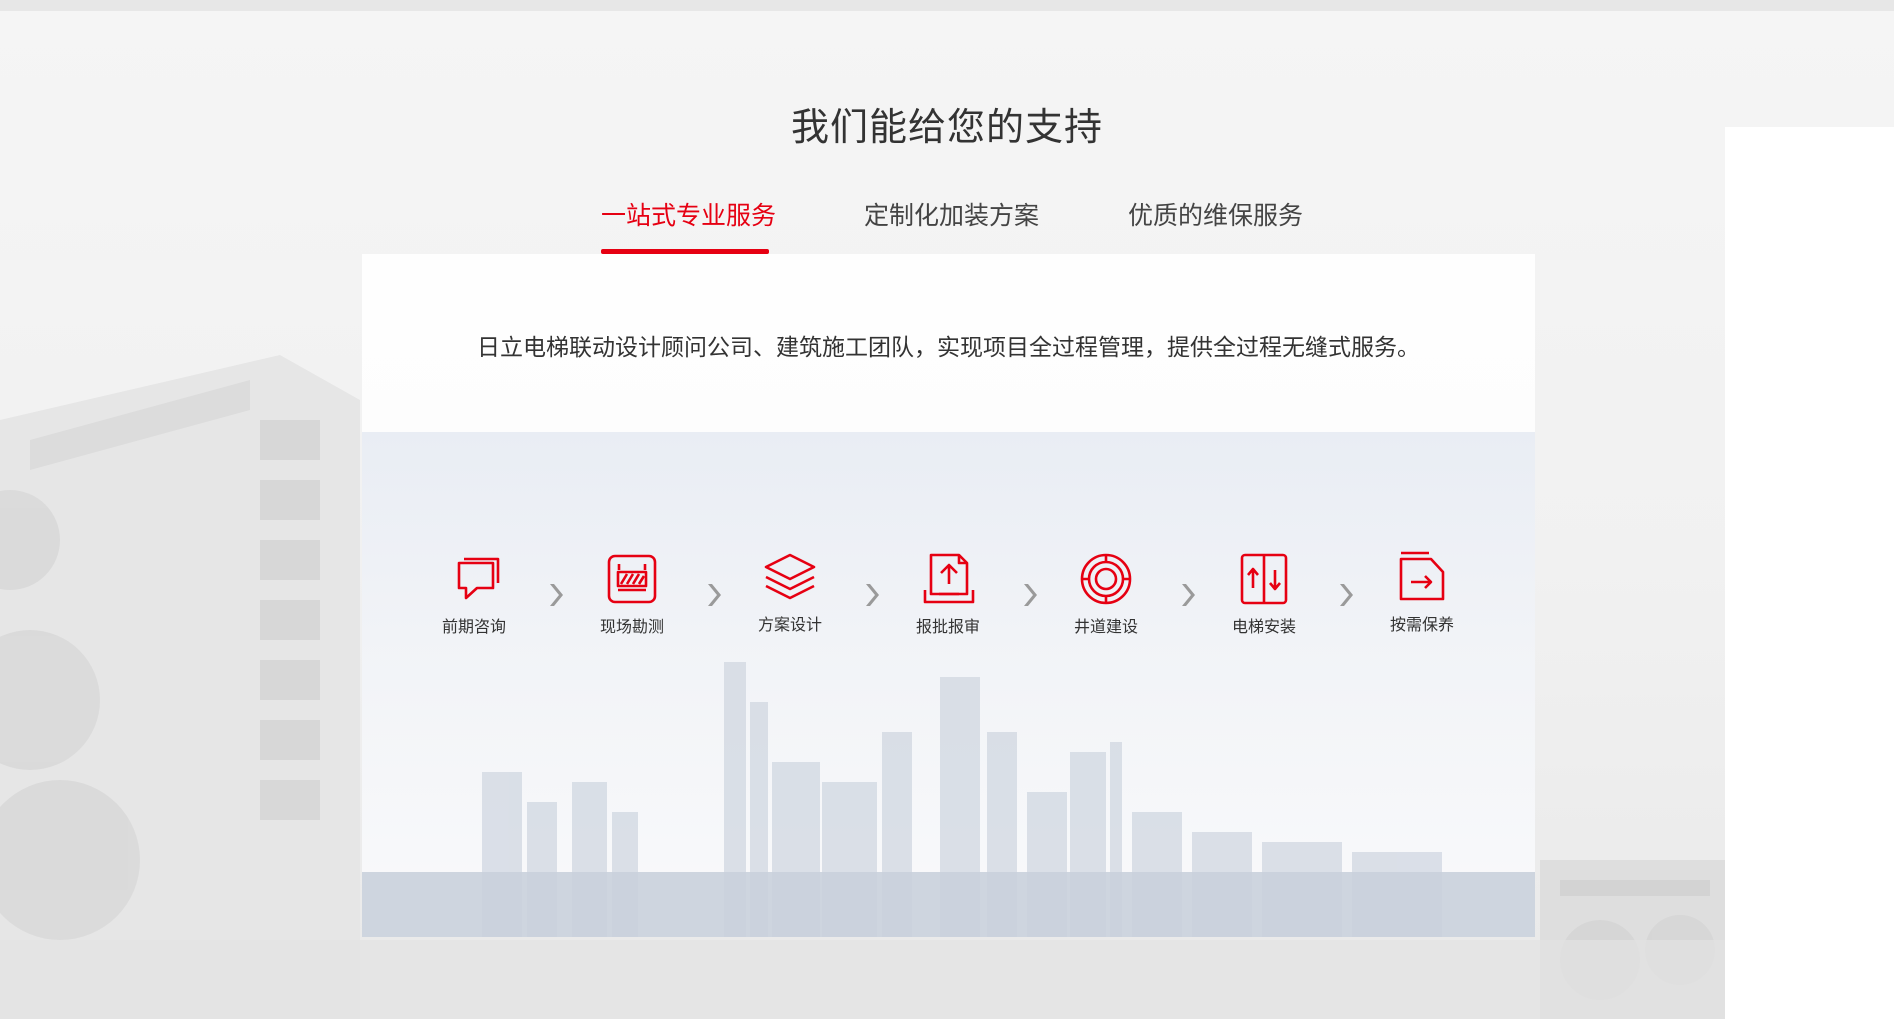  What do you see at coordinates (946, 128) in the screenshot?
I see `section-title: 我们能给您的支持` at bounding box center [946, 128].